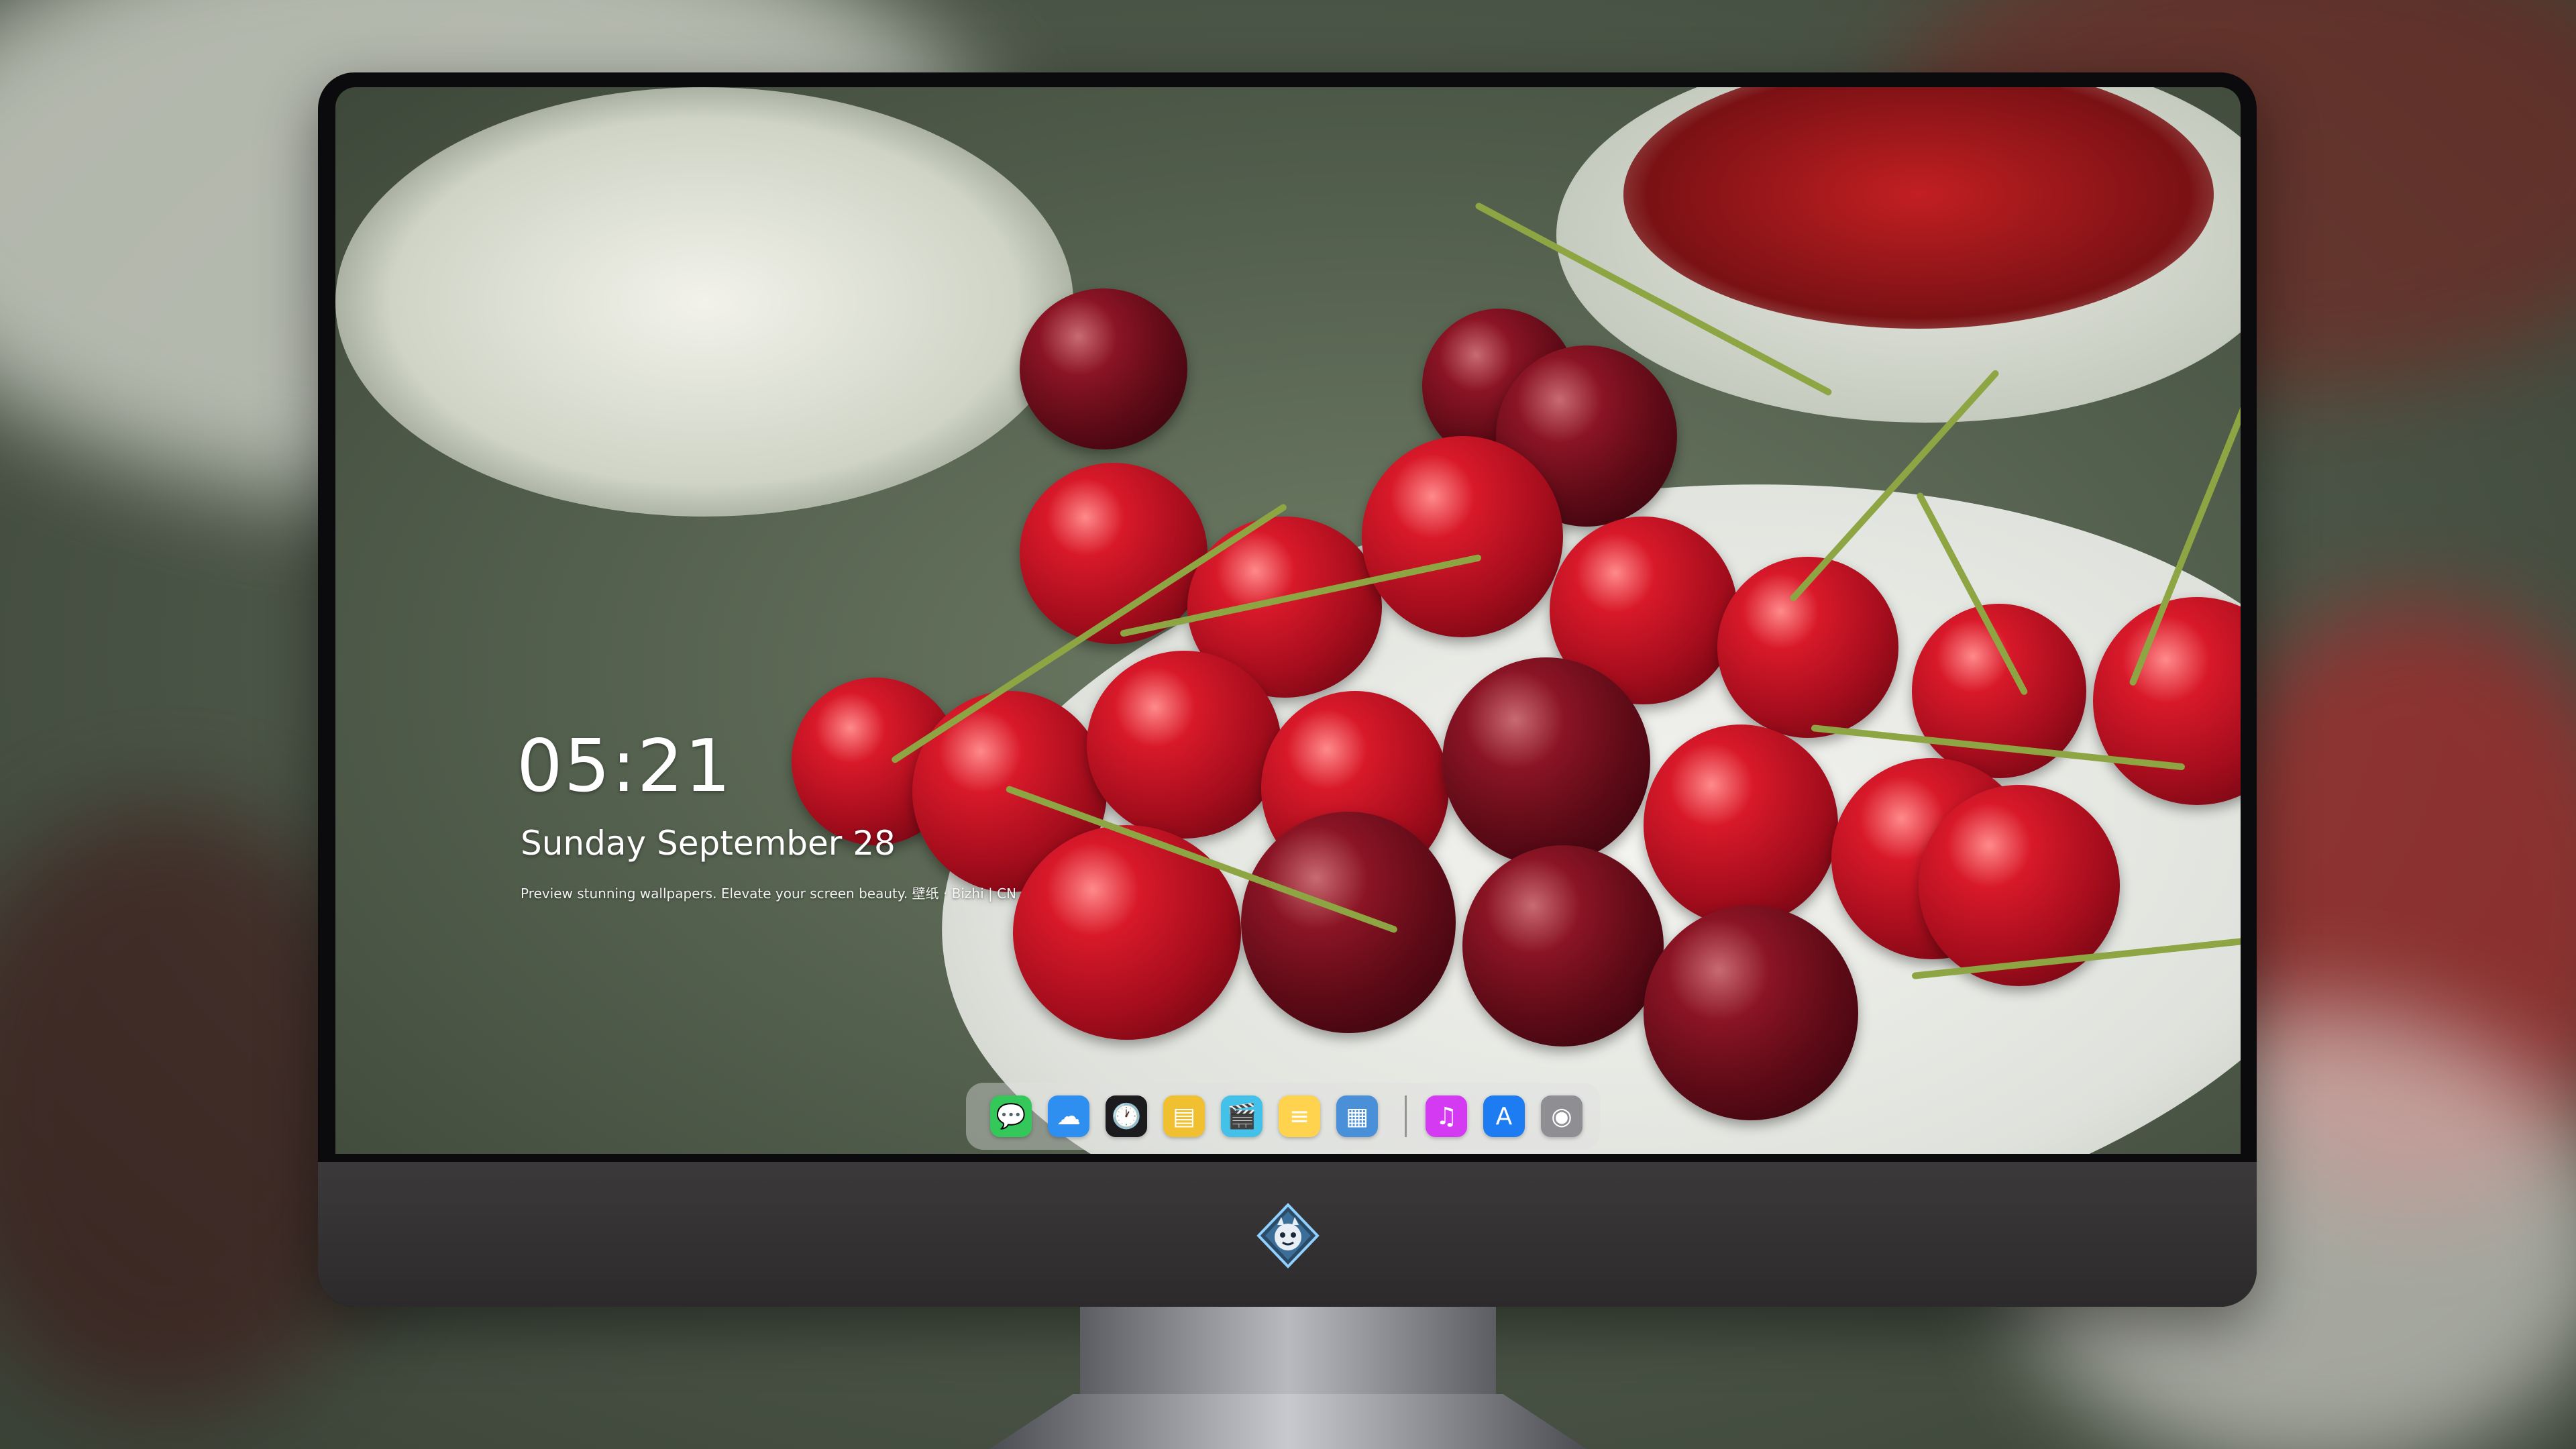 This screenshot has width=2576, height=1449. What do you see at coordinates (1242, 1116) in the screenshot?
I see `clapperboard-icon: 🎬` at bounding box center [1242, 1116].